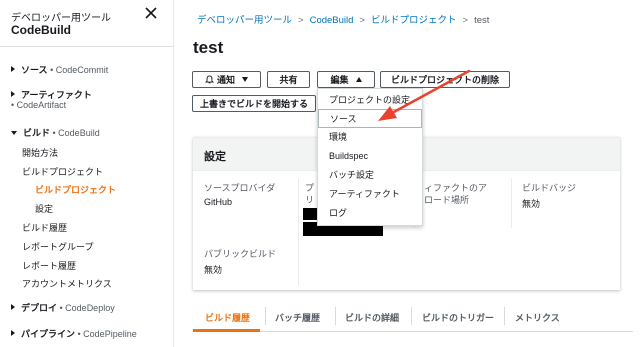 The image size is (640, 347). Describe the element at coordinates (74, 333) in the screenshot. I see `sidebar-section-pipeline: パイプライン • CodePipeline` at that location.